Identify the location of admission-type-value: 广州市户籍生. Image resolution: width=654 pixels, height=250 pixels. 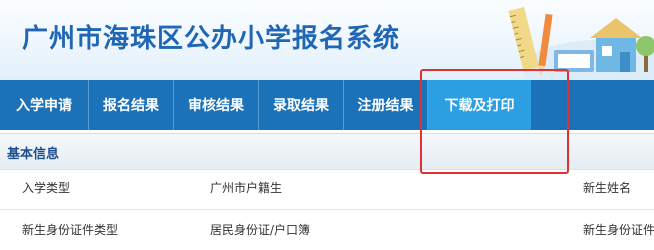
(246, 188).